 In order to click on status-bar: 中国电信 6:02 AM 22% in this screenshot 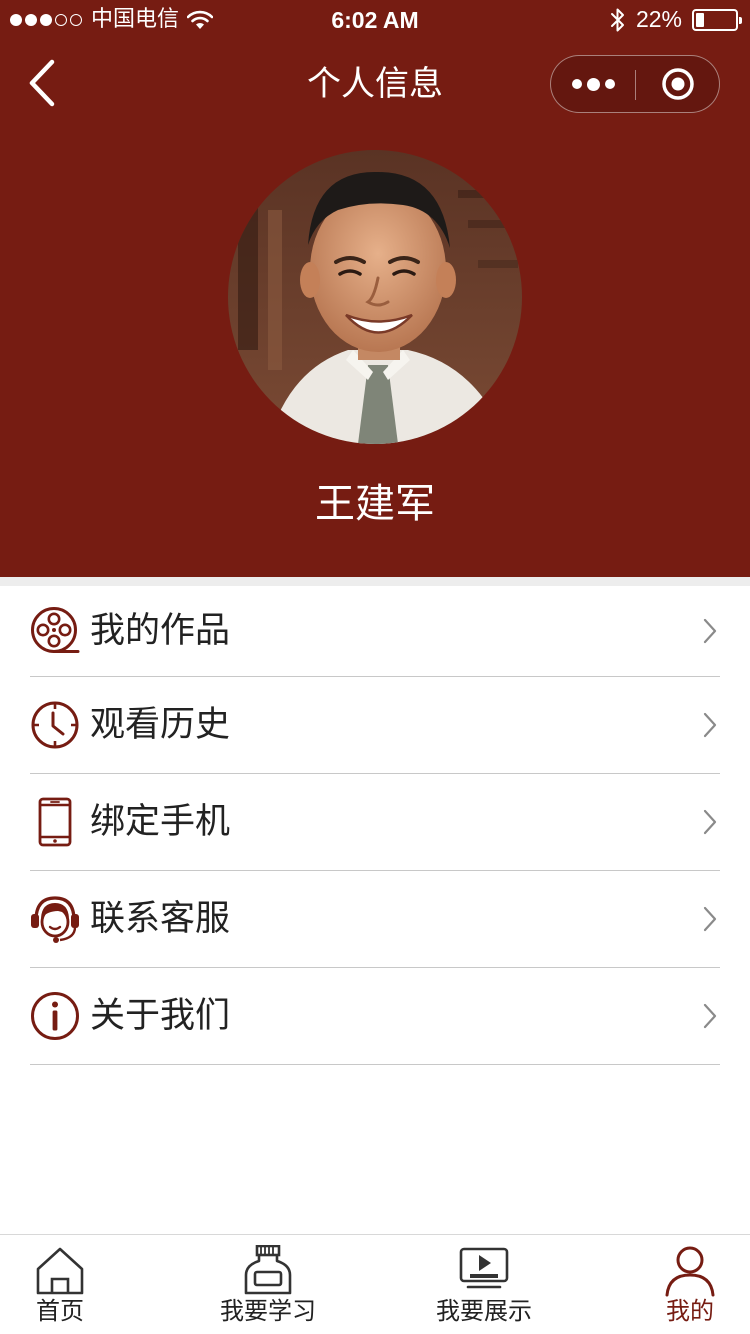, I will do `click(375, 20)`.